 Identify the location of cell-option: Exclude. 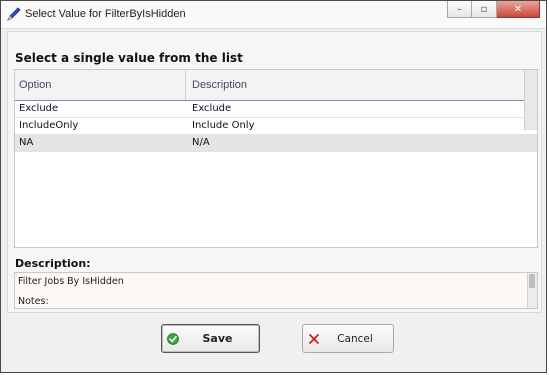
(39, 108).